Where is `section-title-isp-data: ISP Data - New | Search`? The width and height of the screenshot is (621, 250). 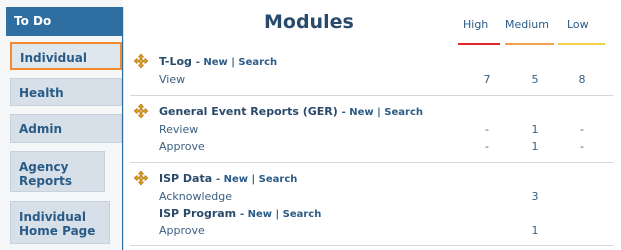
section-title-isp-data: ISP Data - New | Search is located at coordinates (228, 178).